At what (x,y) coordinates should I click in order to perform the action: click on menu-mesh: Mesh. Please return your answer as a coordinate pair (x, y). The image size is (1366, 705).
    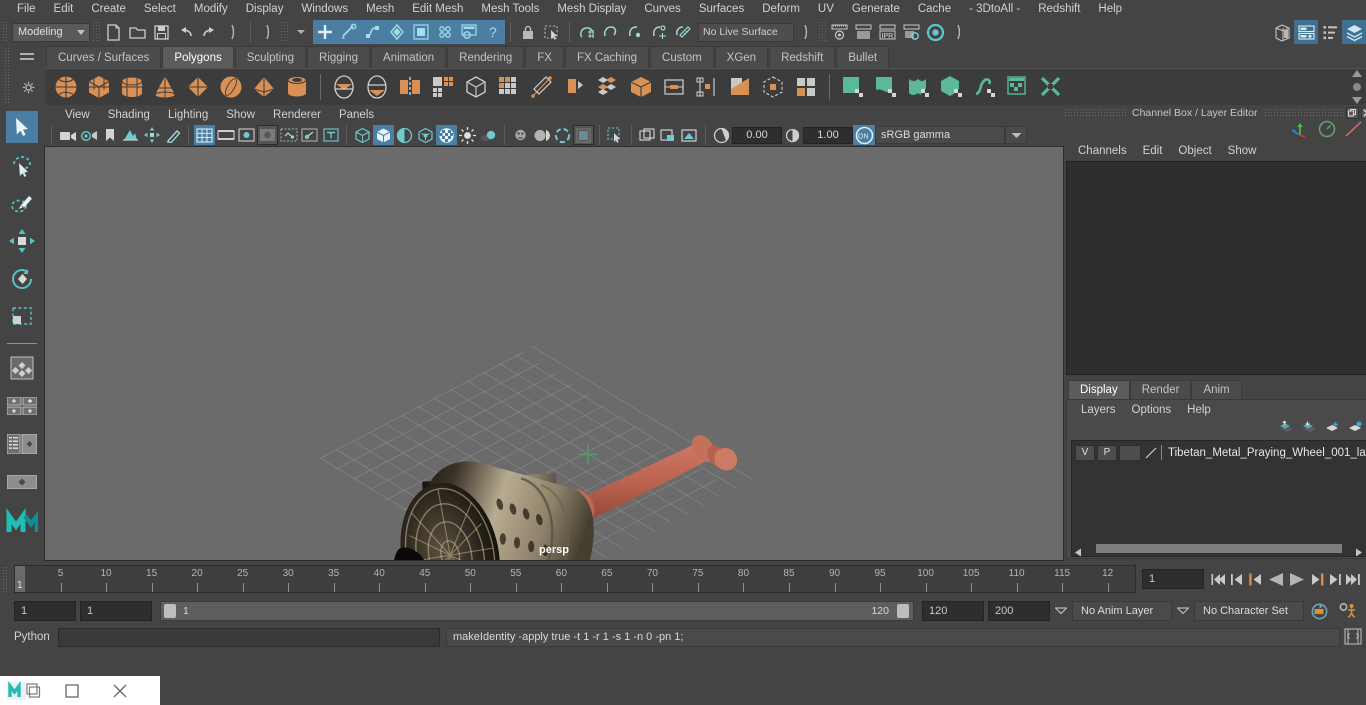
    Looking at the image, I should click on (380, 9).